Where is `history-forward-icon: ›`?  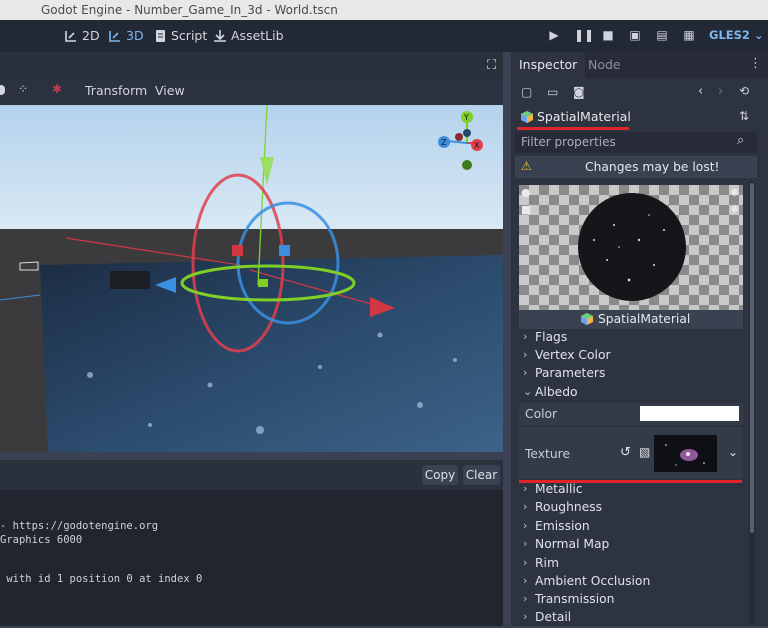 history-forward-icon: › is located at coordinates (720, 91).